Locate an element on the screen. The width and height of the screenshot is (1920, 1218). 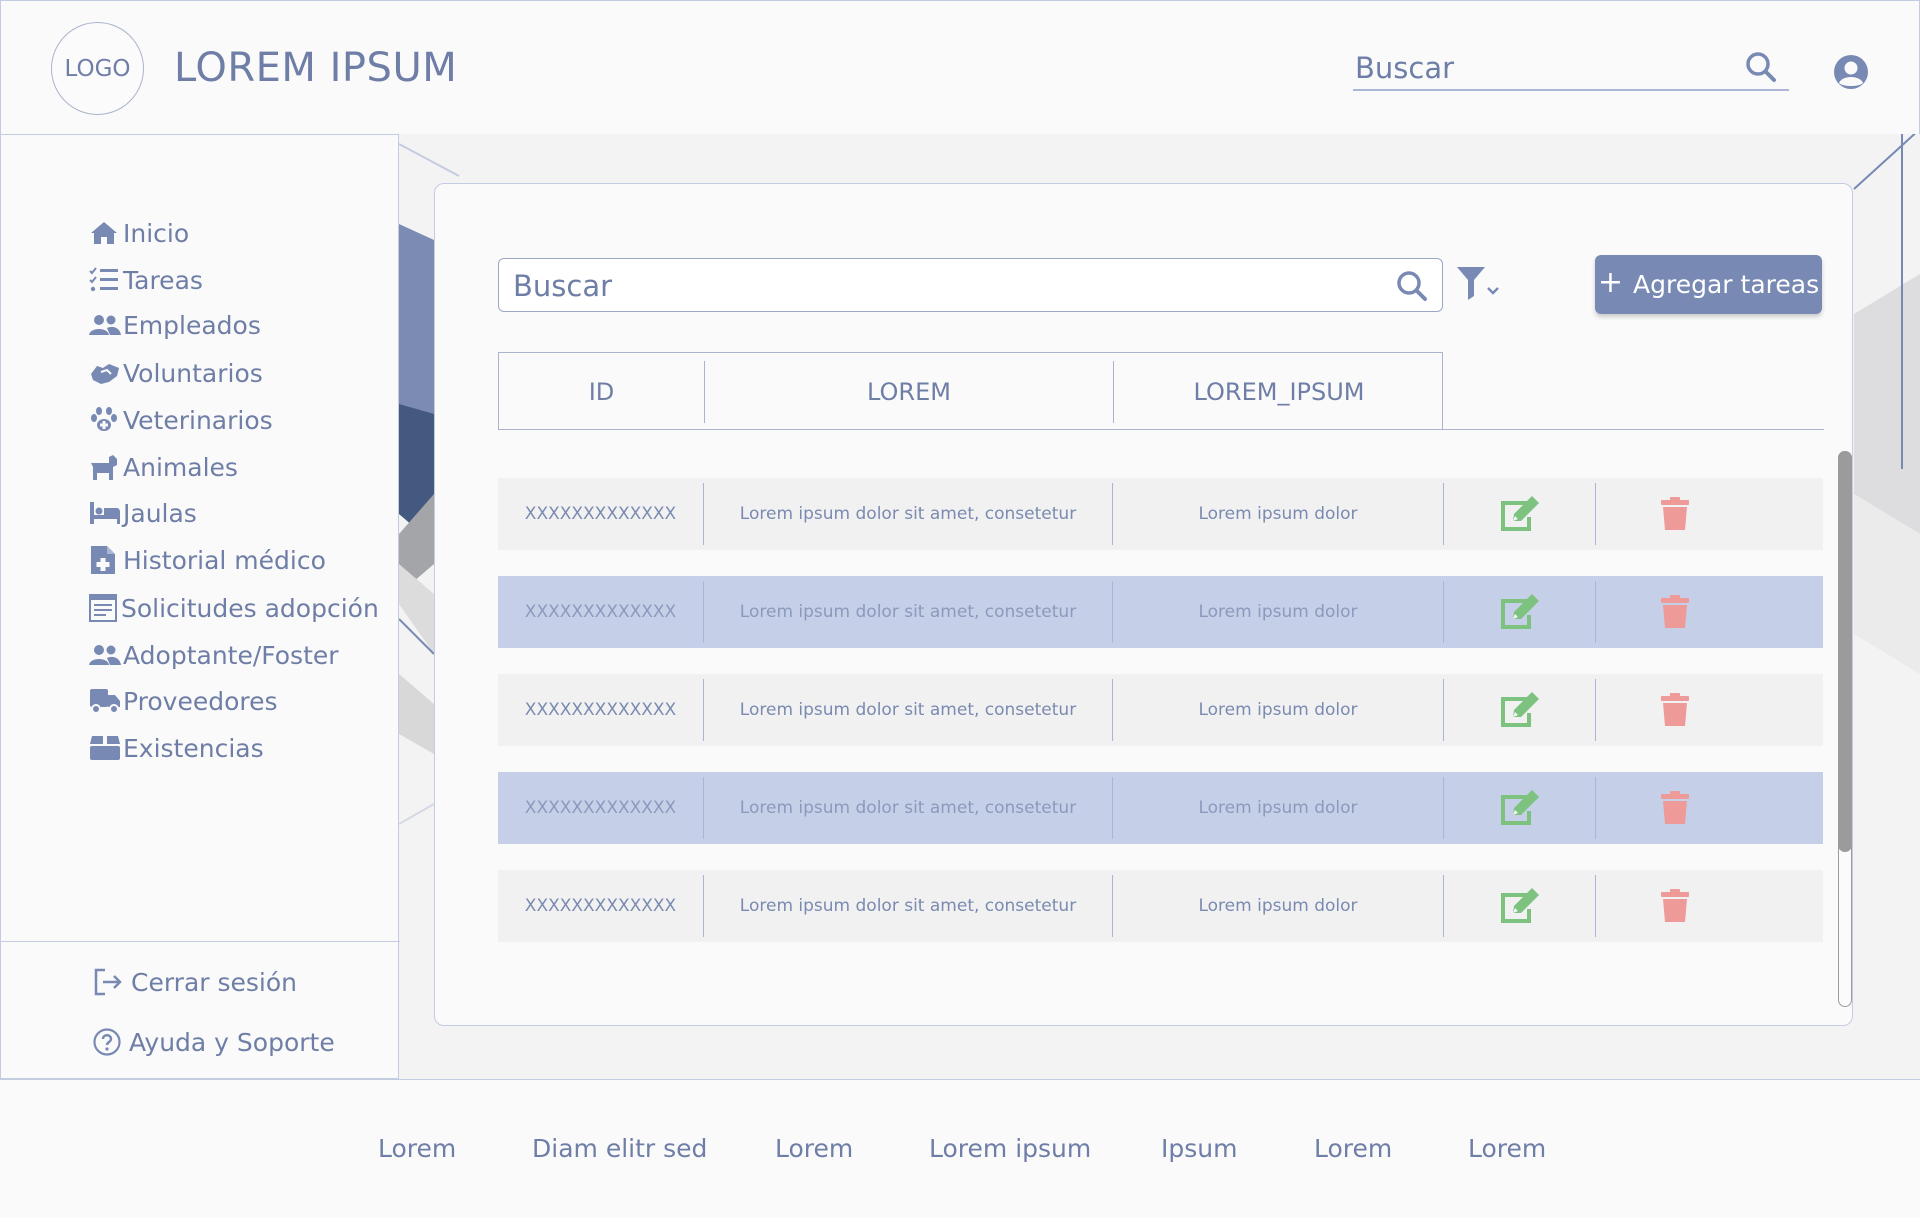
sidebar-item-veterinarios: Veterinarios is located at coordinates (181, 420).